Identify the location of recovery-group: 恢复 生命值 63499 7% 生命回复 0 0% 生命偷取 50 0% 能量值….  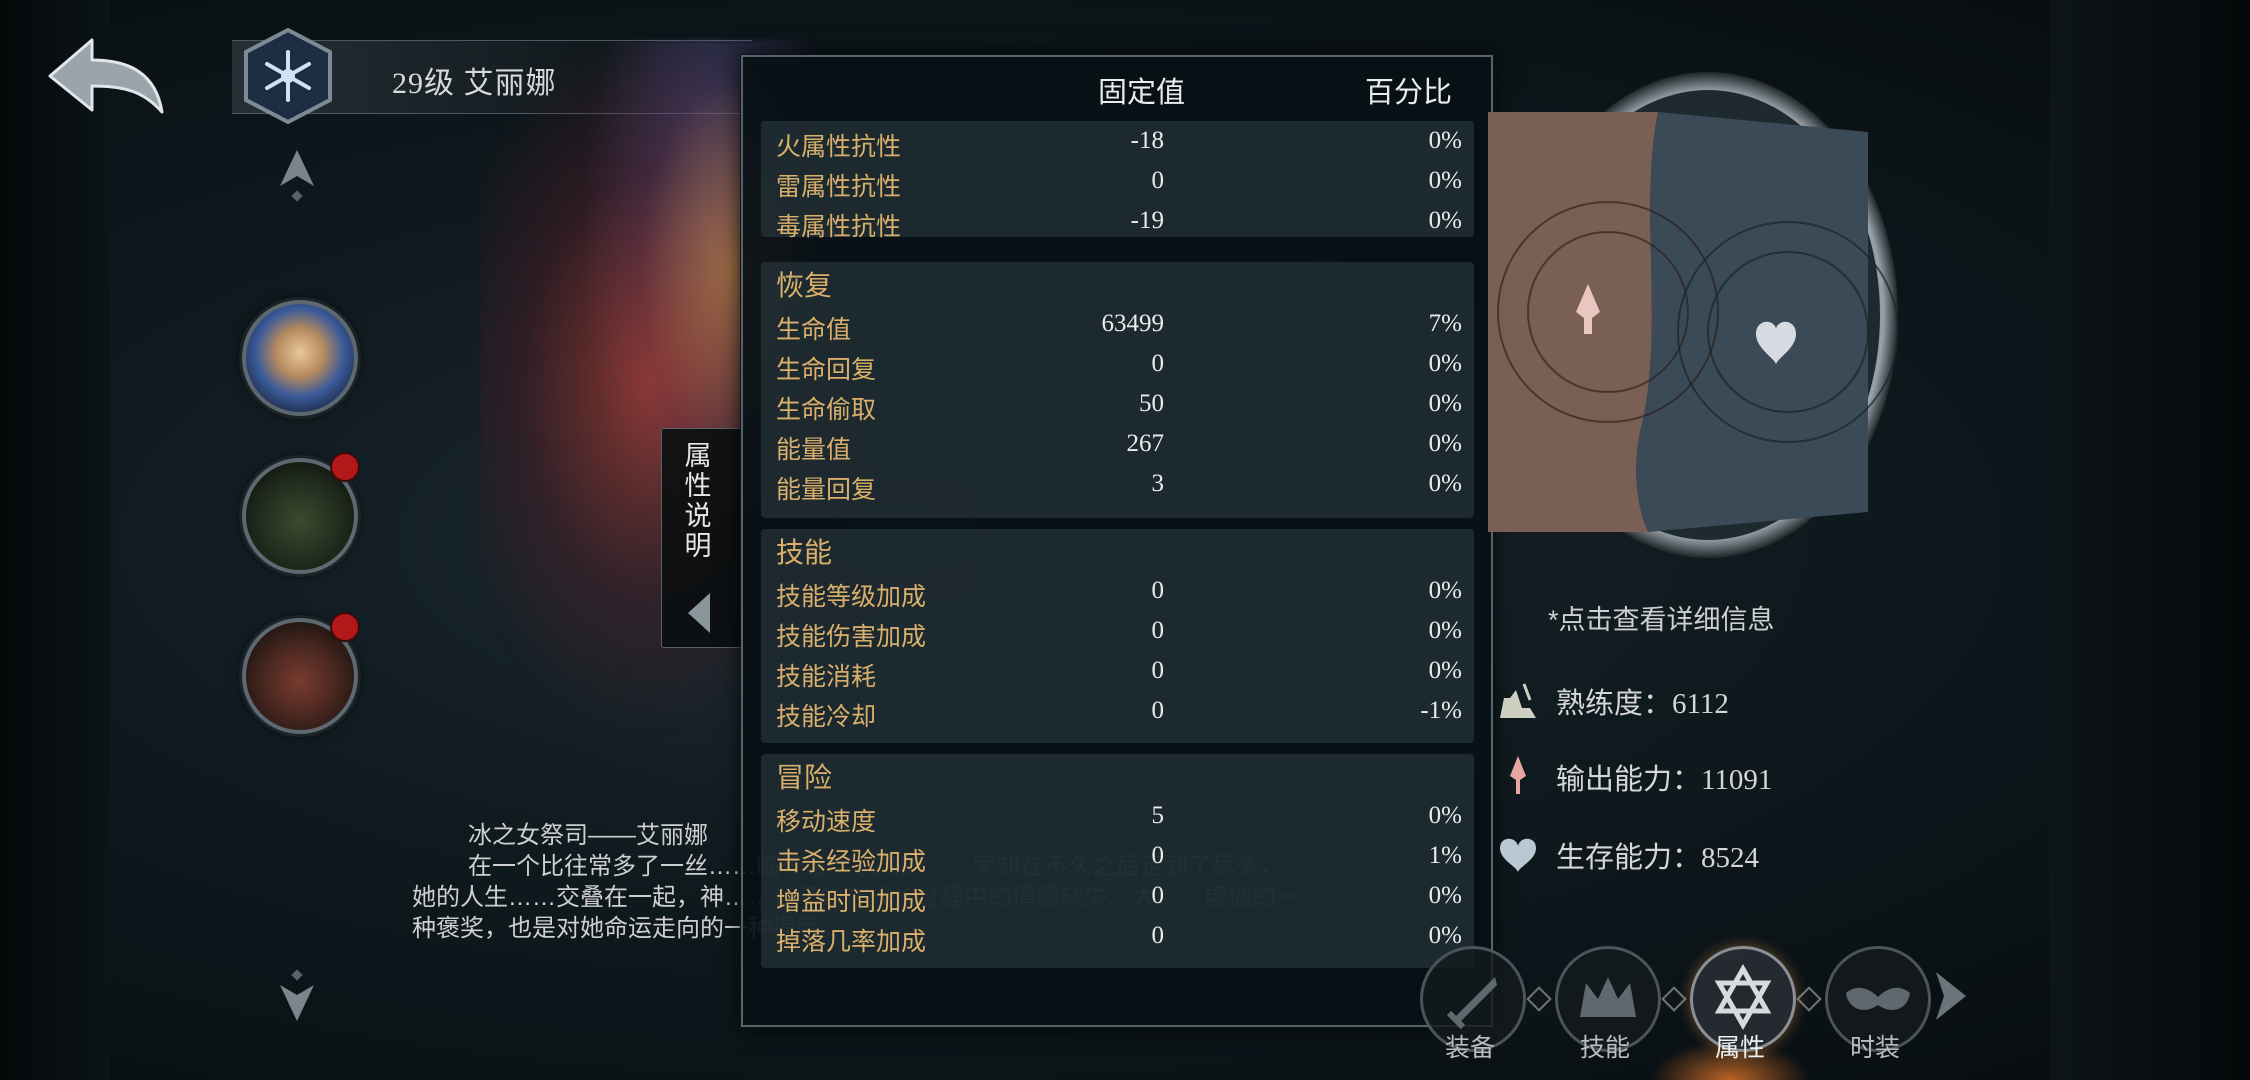
(1117, 390).